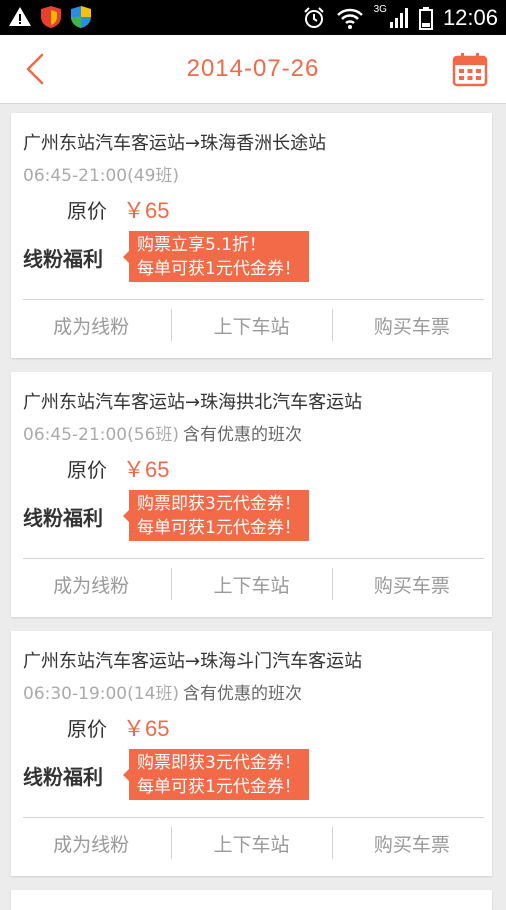  I want to click on signal-icon, so click(398, 17).